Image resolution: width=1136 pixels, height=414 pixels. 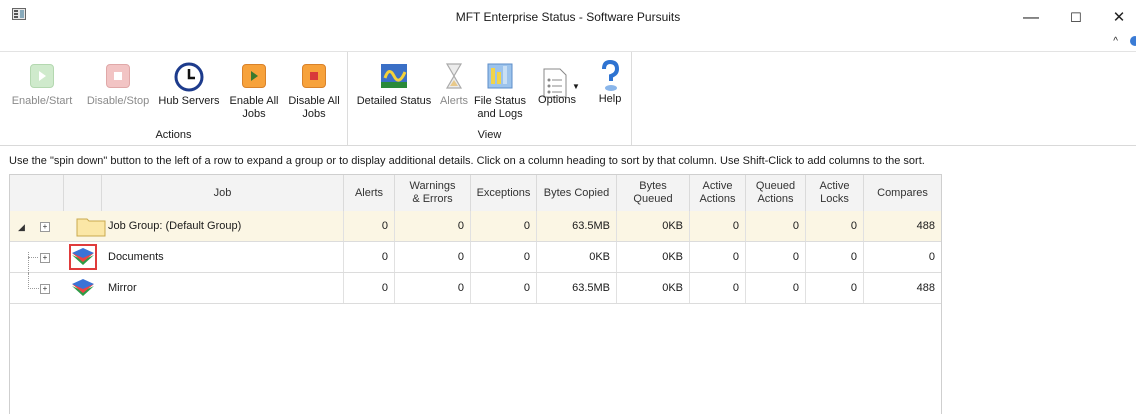 What do you see at coordinates (223, 257) in the screenshot?
I see `job-name: Documents` at bounding box center [223, 257].